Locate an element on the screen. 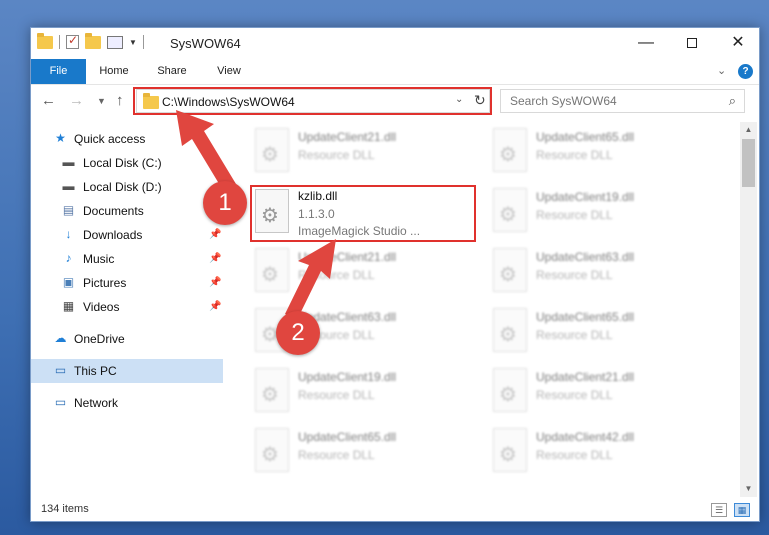 Image resolution: width=769 pixels, height=535 pixels. properties-icon is located at coordinates (115, 42).